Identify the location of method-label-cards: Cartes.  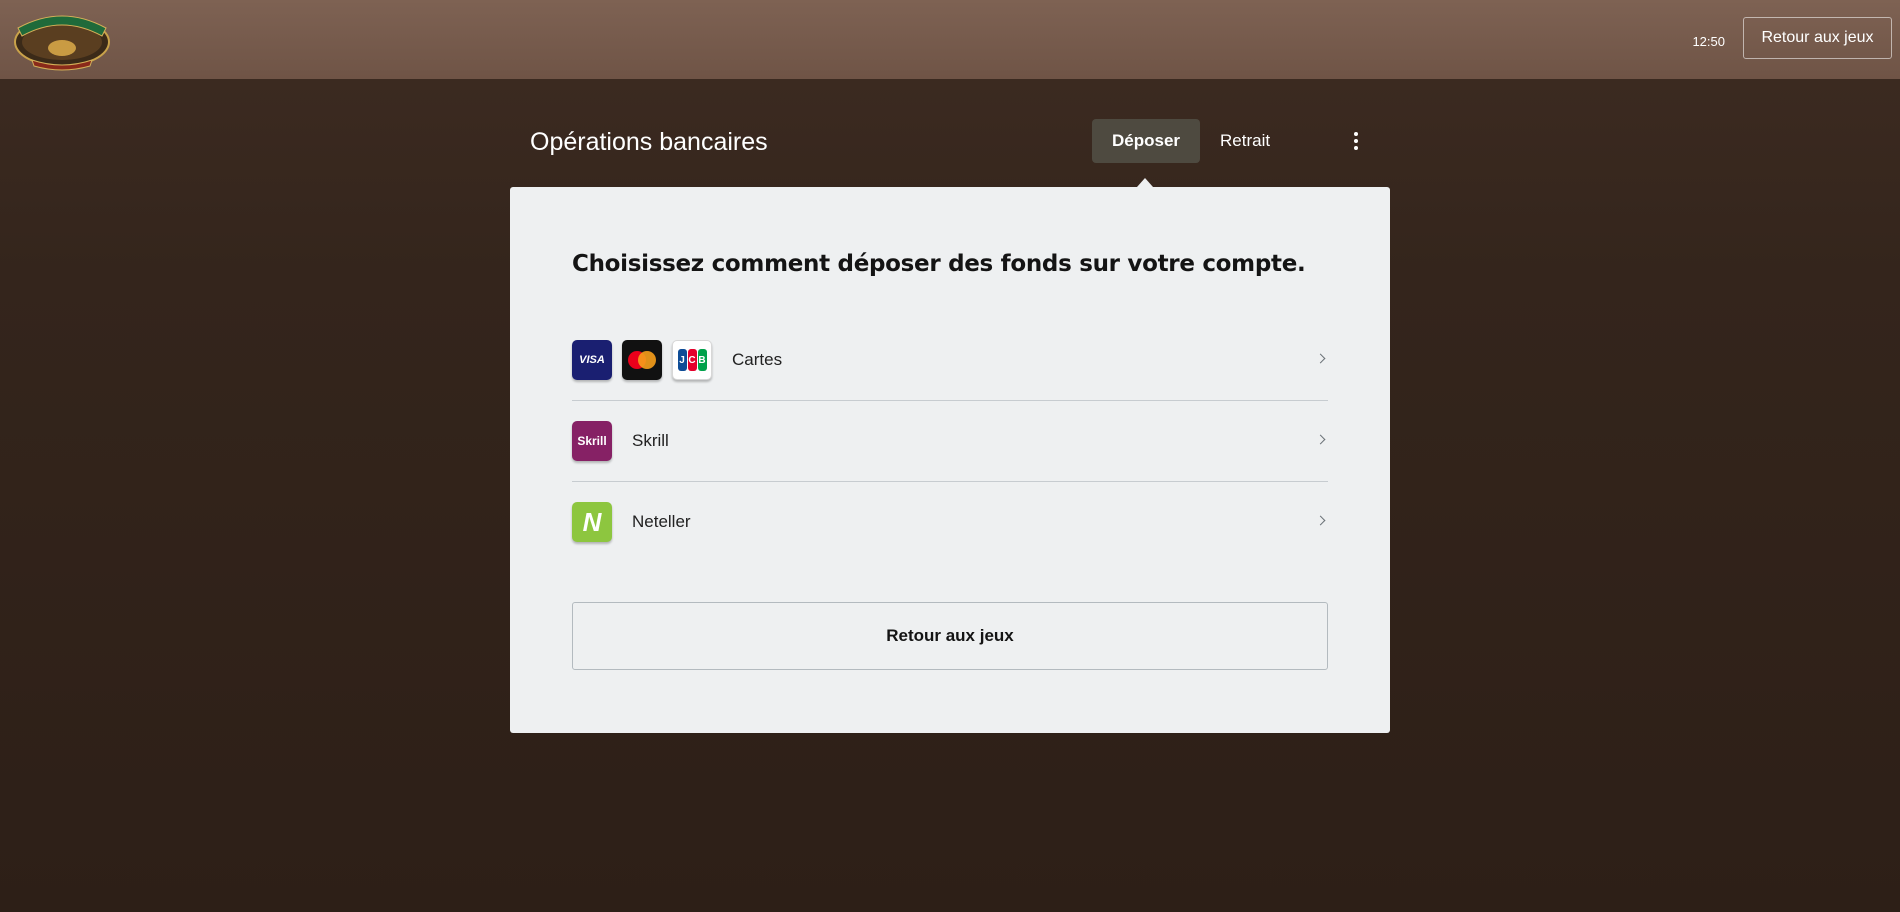
(757, 359).